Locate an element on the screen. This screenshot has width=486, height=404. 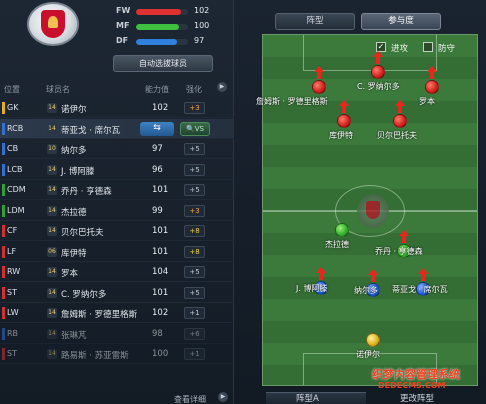
table-row: ST 14 路易斯 · 苏亚雷斯 100 +1 is located at coordinates (117, 354).